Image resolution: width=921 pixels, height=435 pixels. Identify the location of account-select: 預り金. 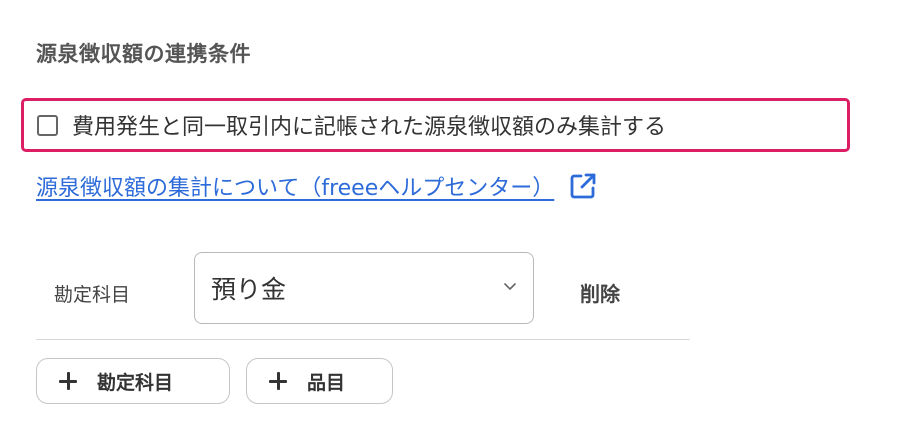
(364, 288).